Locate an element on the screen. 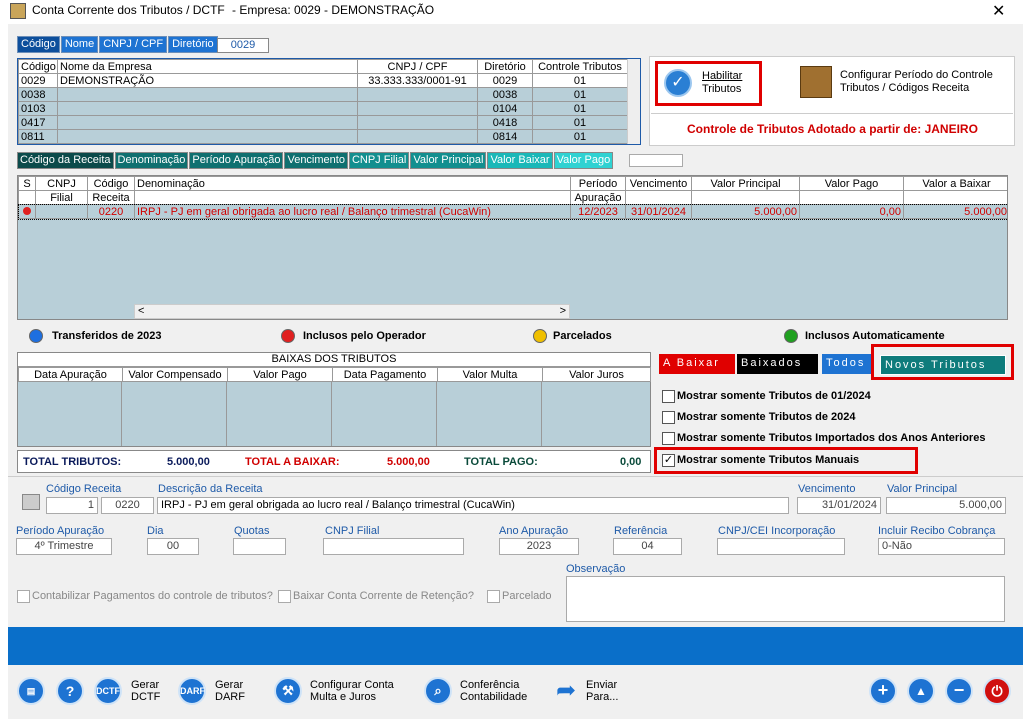  check-manuais-label: Mostrar somente Tributos Manuais is located at coordinates (768, 460).